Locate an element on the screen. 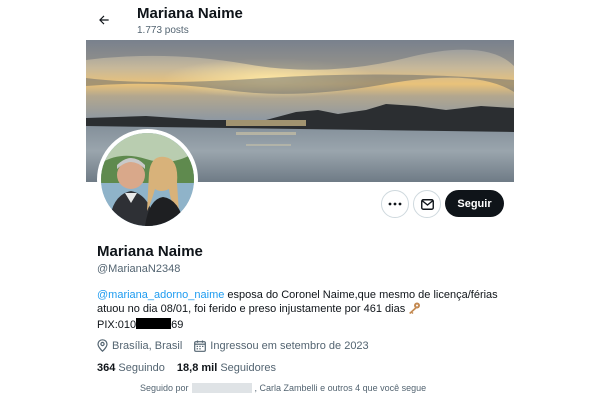 The width and height of the screenshot is (600, 400). bio-mention-link: @mariana_adorno_naime is located at coordinates (160, 295).